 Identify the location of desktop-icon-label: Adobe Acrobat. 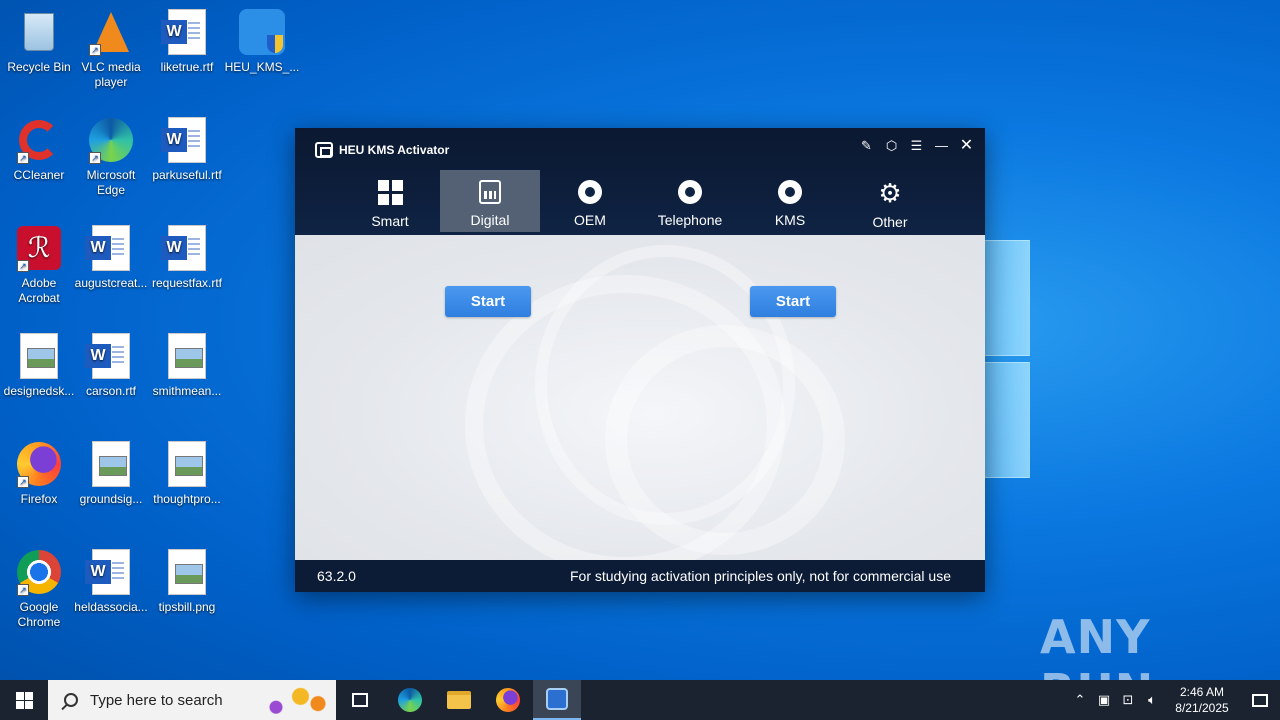
(39, 290).